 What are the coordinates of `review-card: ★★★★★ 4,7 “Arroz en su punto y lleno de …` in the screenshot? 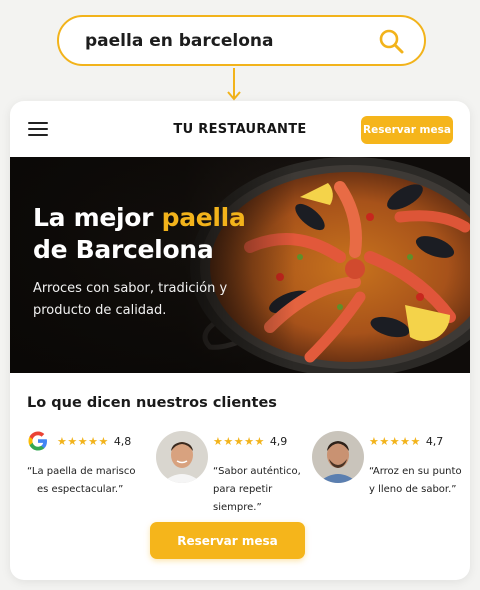 It's located at (418, 463).